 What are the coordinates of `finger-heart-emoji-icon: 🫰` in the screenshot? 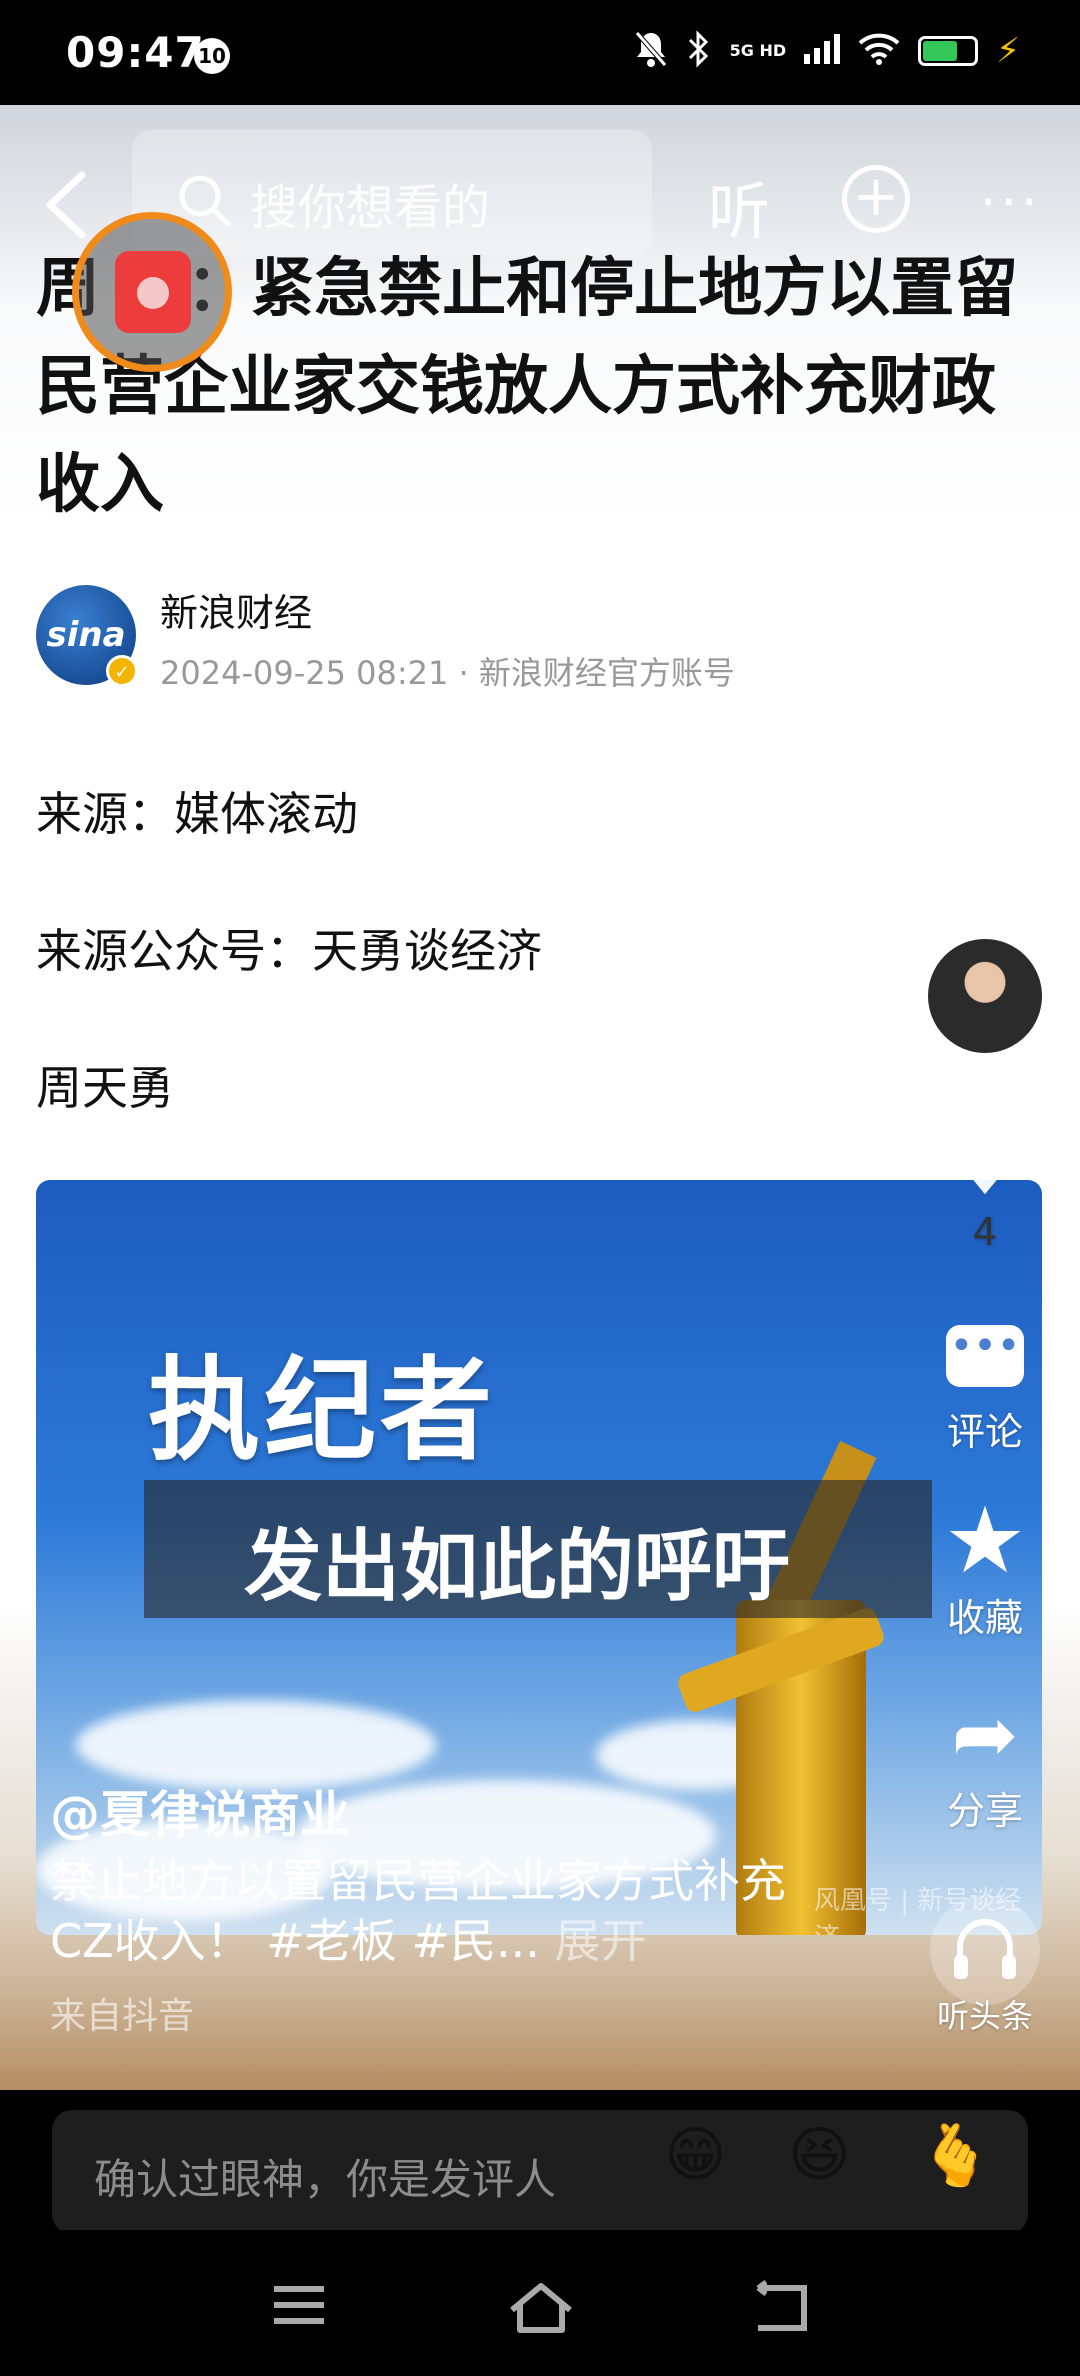 It's located at (955, 2155).